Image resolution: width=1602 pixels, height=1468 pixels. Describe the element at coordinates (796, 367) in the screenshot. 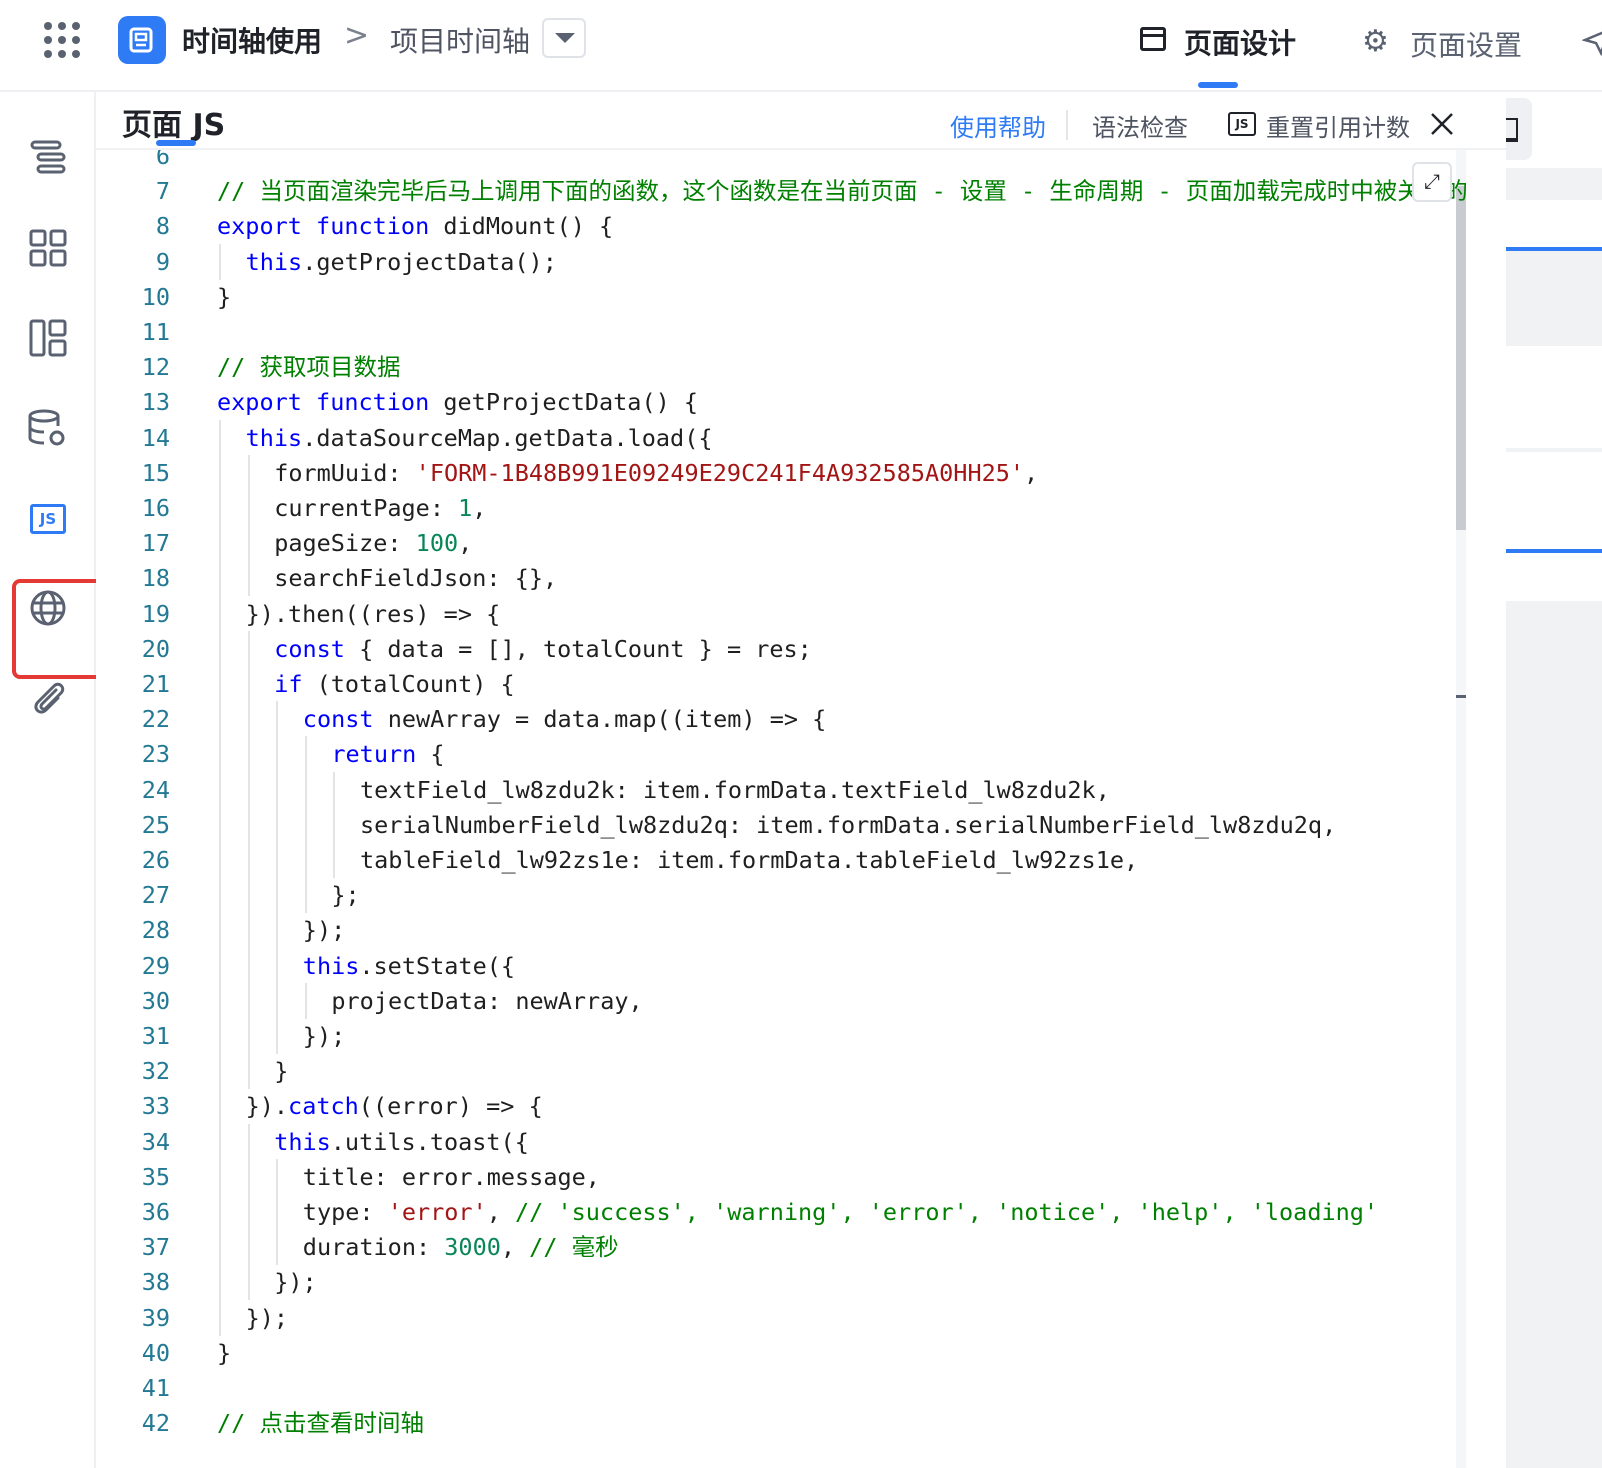

I see `code-line: 12 // 获取项目数据` at that location.